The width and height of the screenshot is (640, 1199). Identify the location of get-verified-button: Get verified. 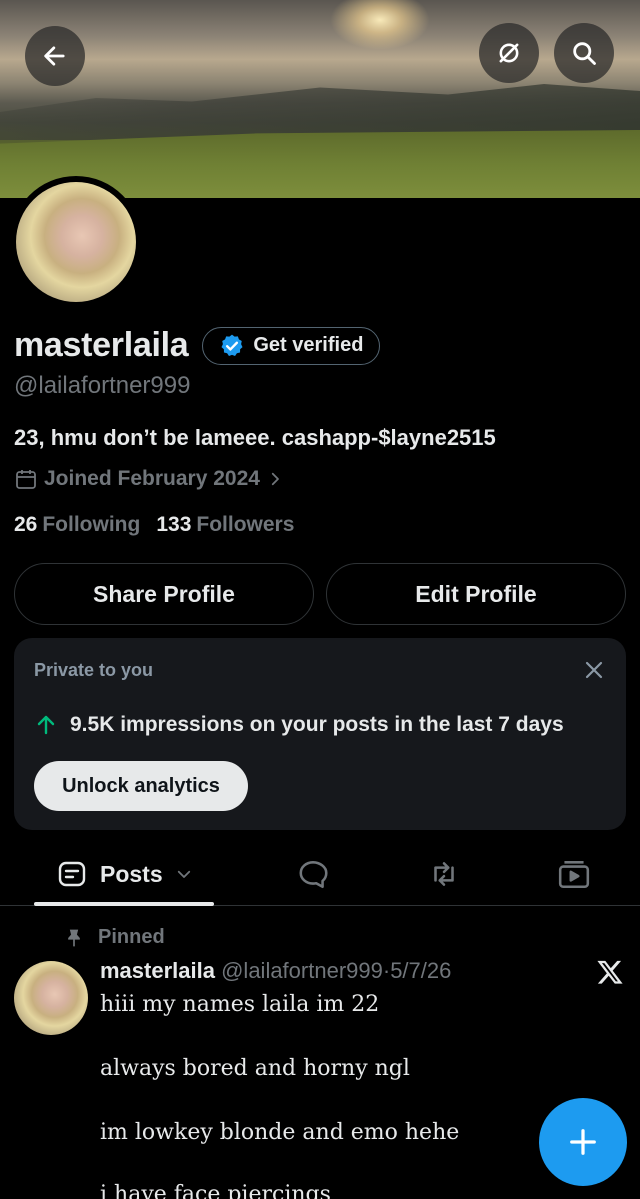
(291, 345).